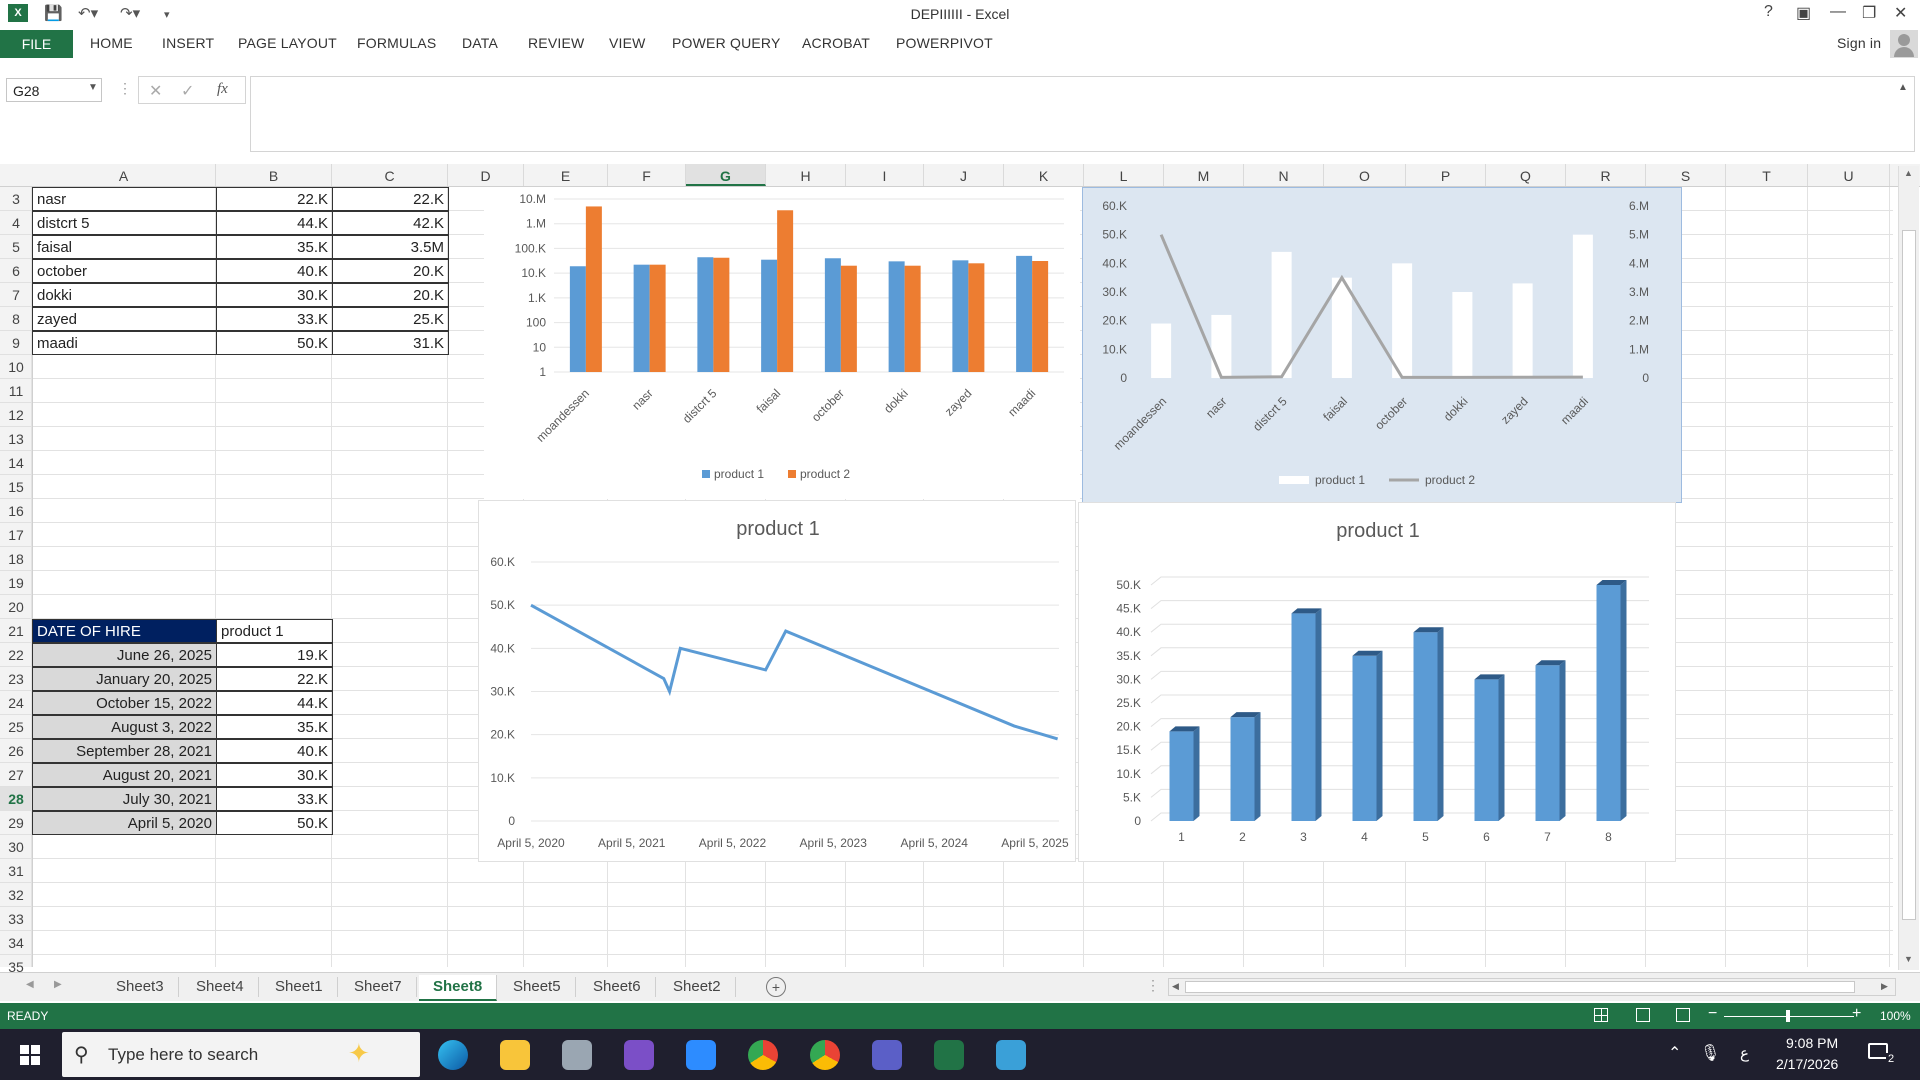 This screenshot has height=1080, width=1920. Describe the element at coordinates (16, 847) in the screenshot. I see `row-header-30: 30` at that location.